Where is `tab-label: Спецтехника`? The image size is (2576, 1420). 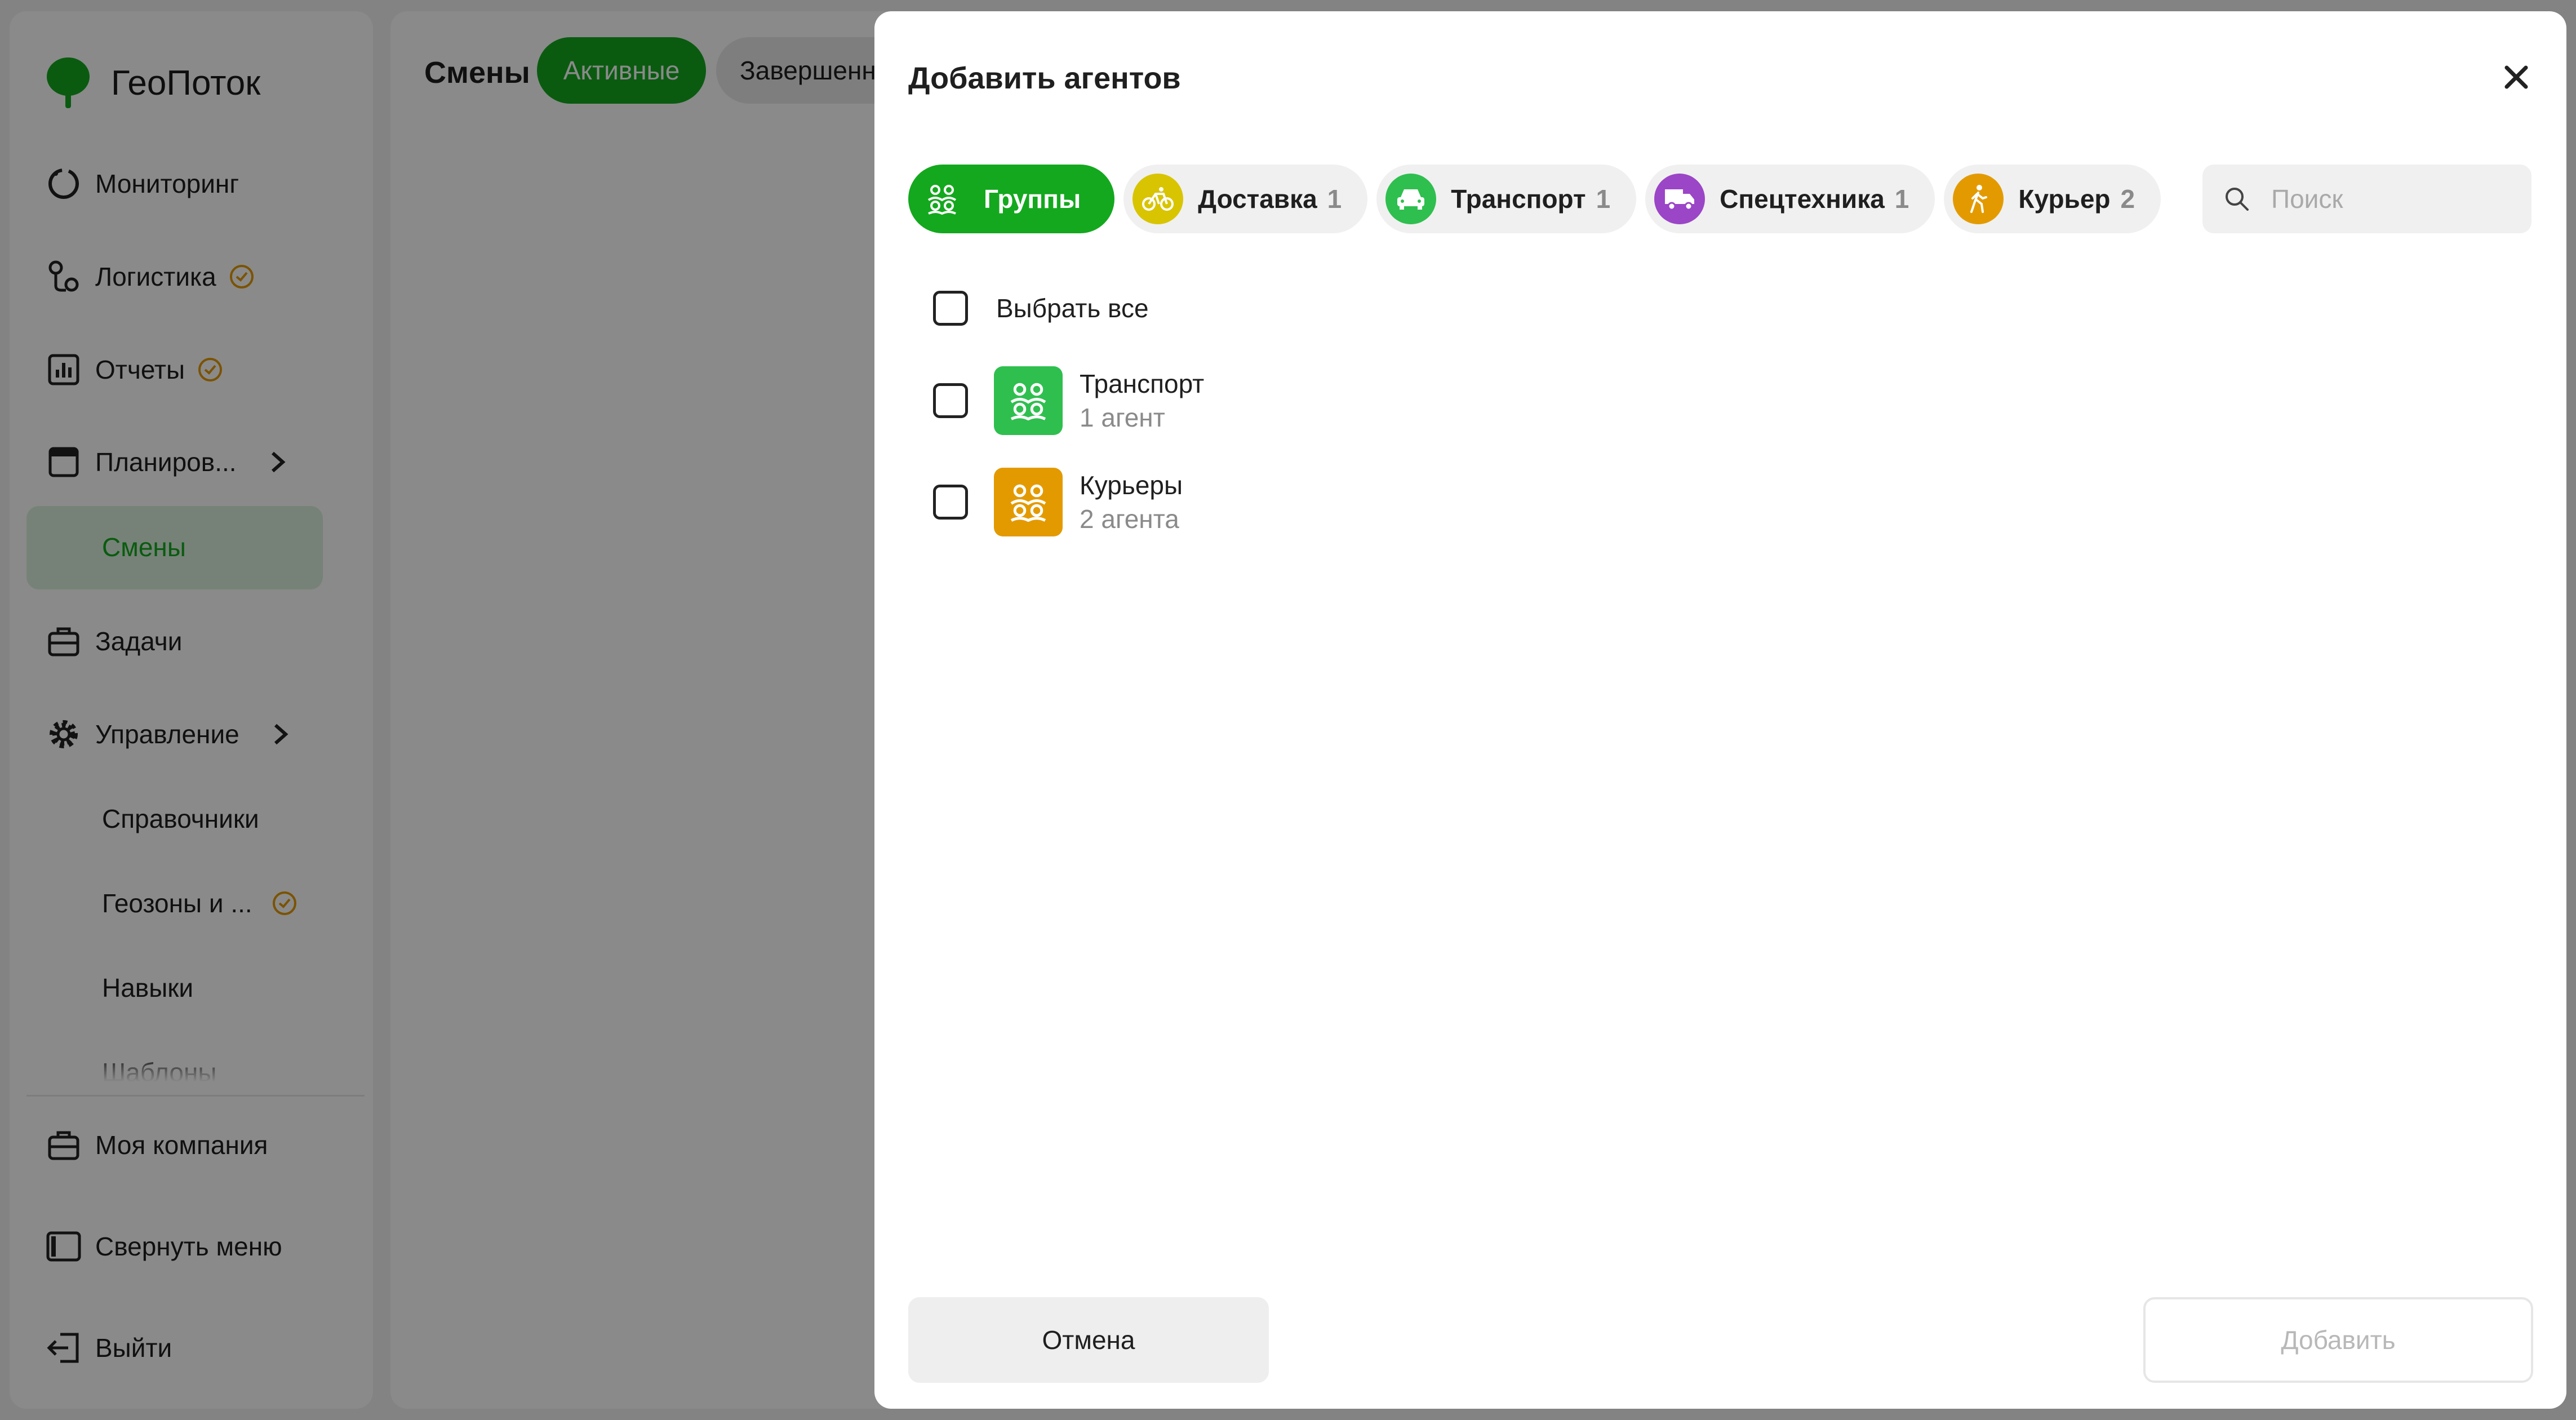 tab-label: Спецтехника is located at coordinates (1803, 199).